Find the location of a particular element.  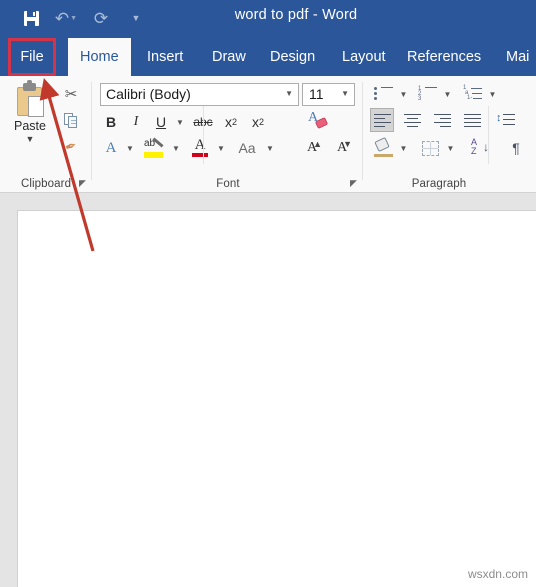

numbered-list-icon: 123 is located at coordinates (428, 94).